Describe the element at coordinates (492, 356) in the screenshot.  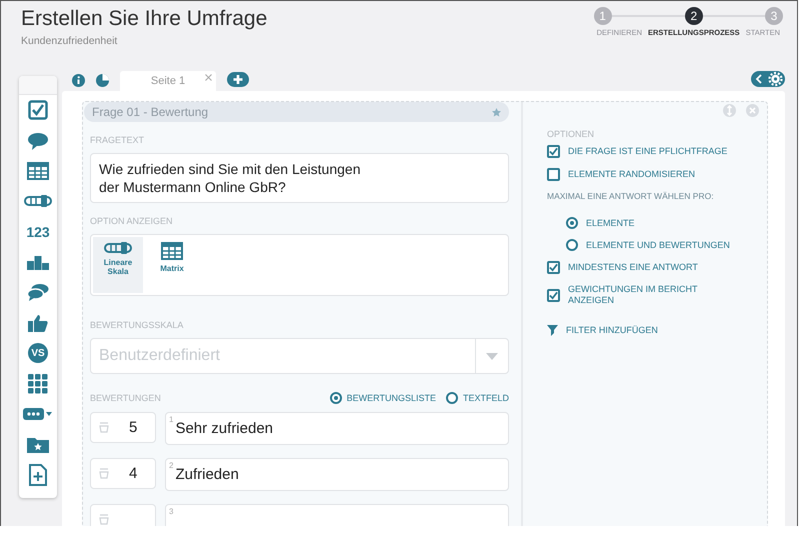
I see `caret-icon` at that location.